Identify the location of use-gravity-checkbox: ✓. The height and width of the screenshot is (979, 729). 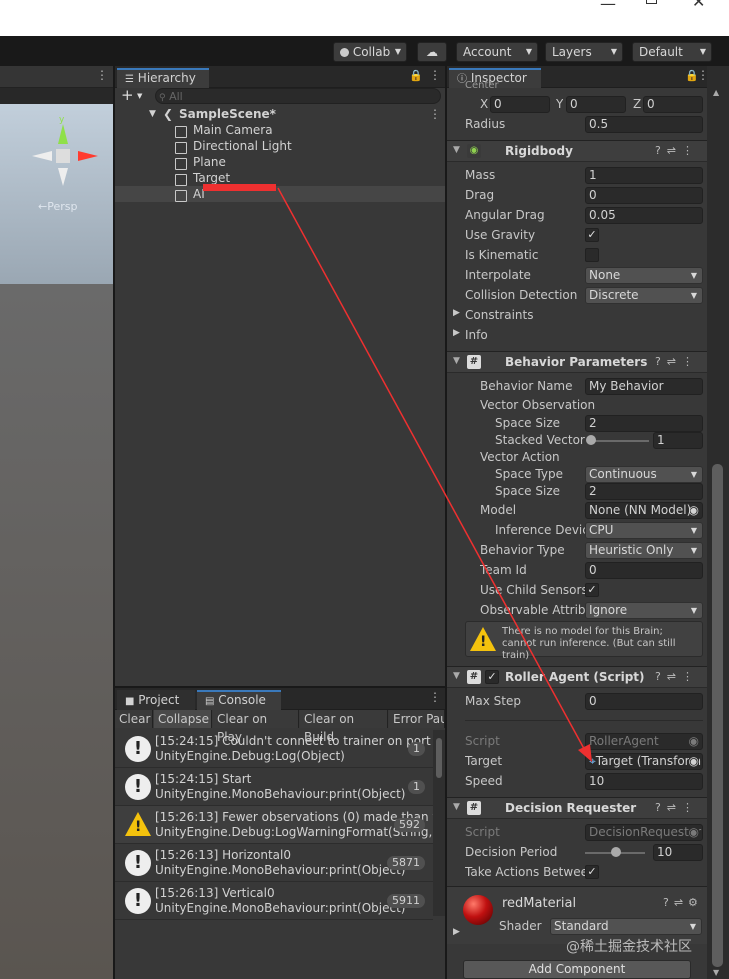
(592, 235).